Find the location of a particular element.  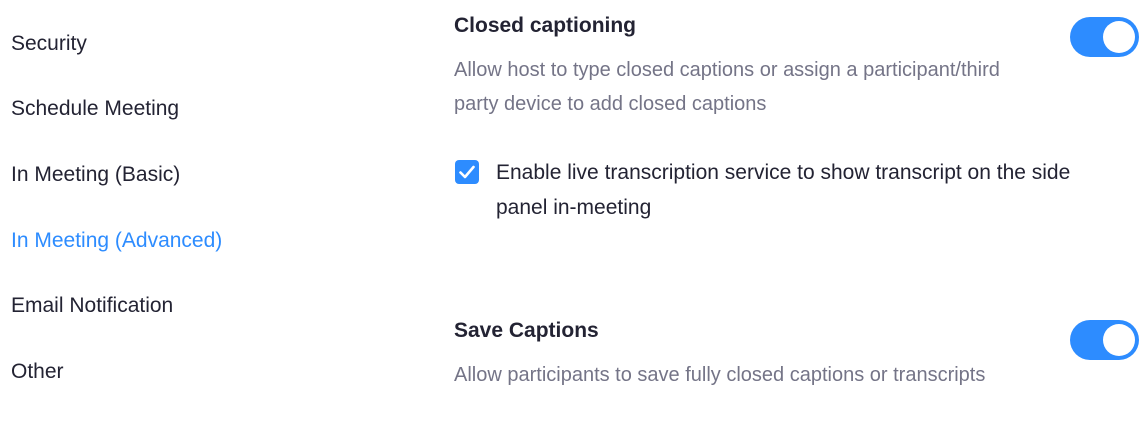

sidebar-item-in-meeting-basic: In Meeting (Basic) is located at coordinates (95, 175).